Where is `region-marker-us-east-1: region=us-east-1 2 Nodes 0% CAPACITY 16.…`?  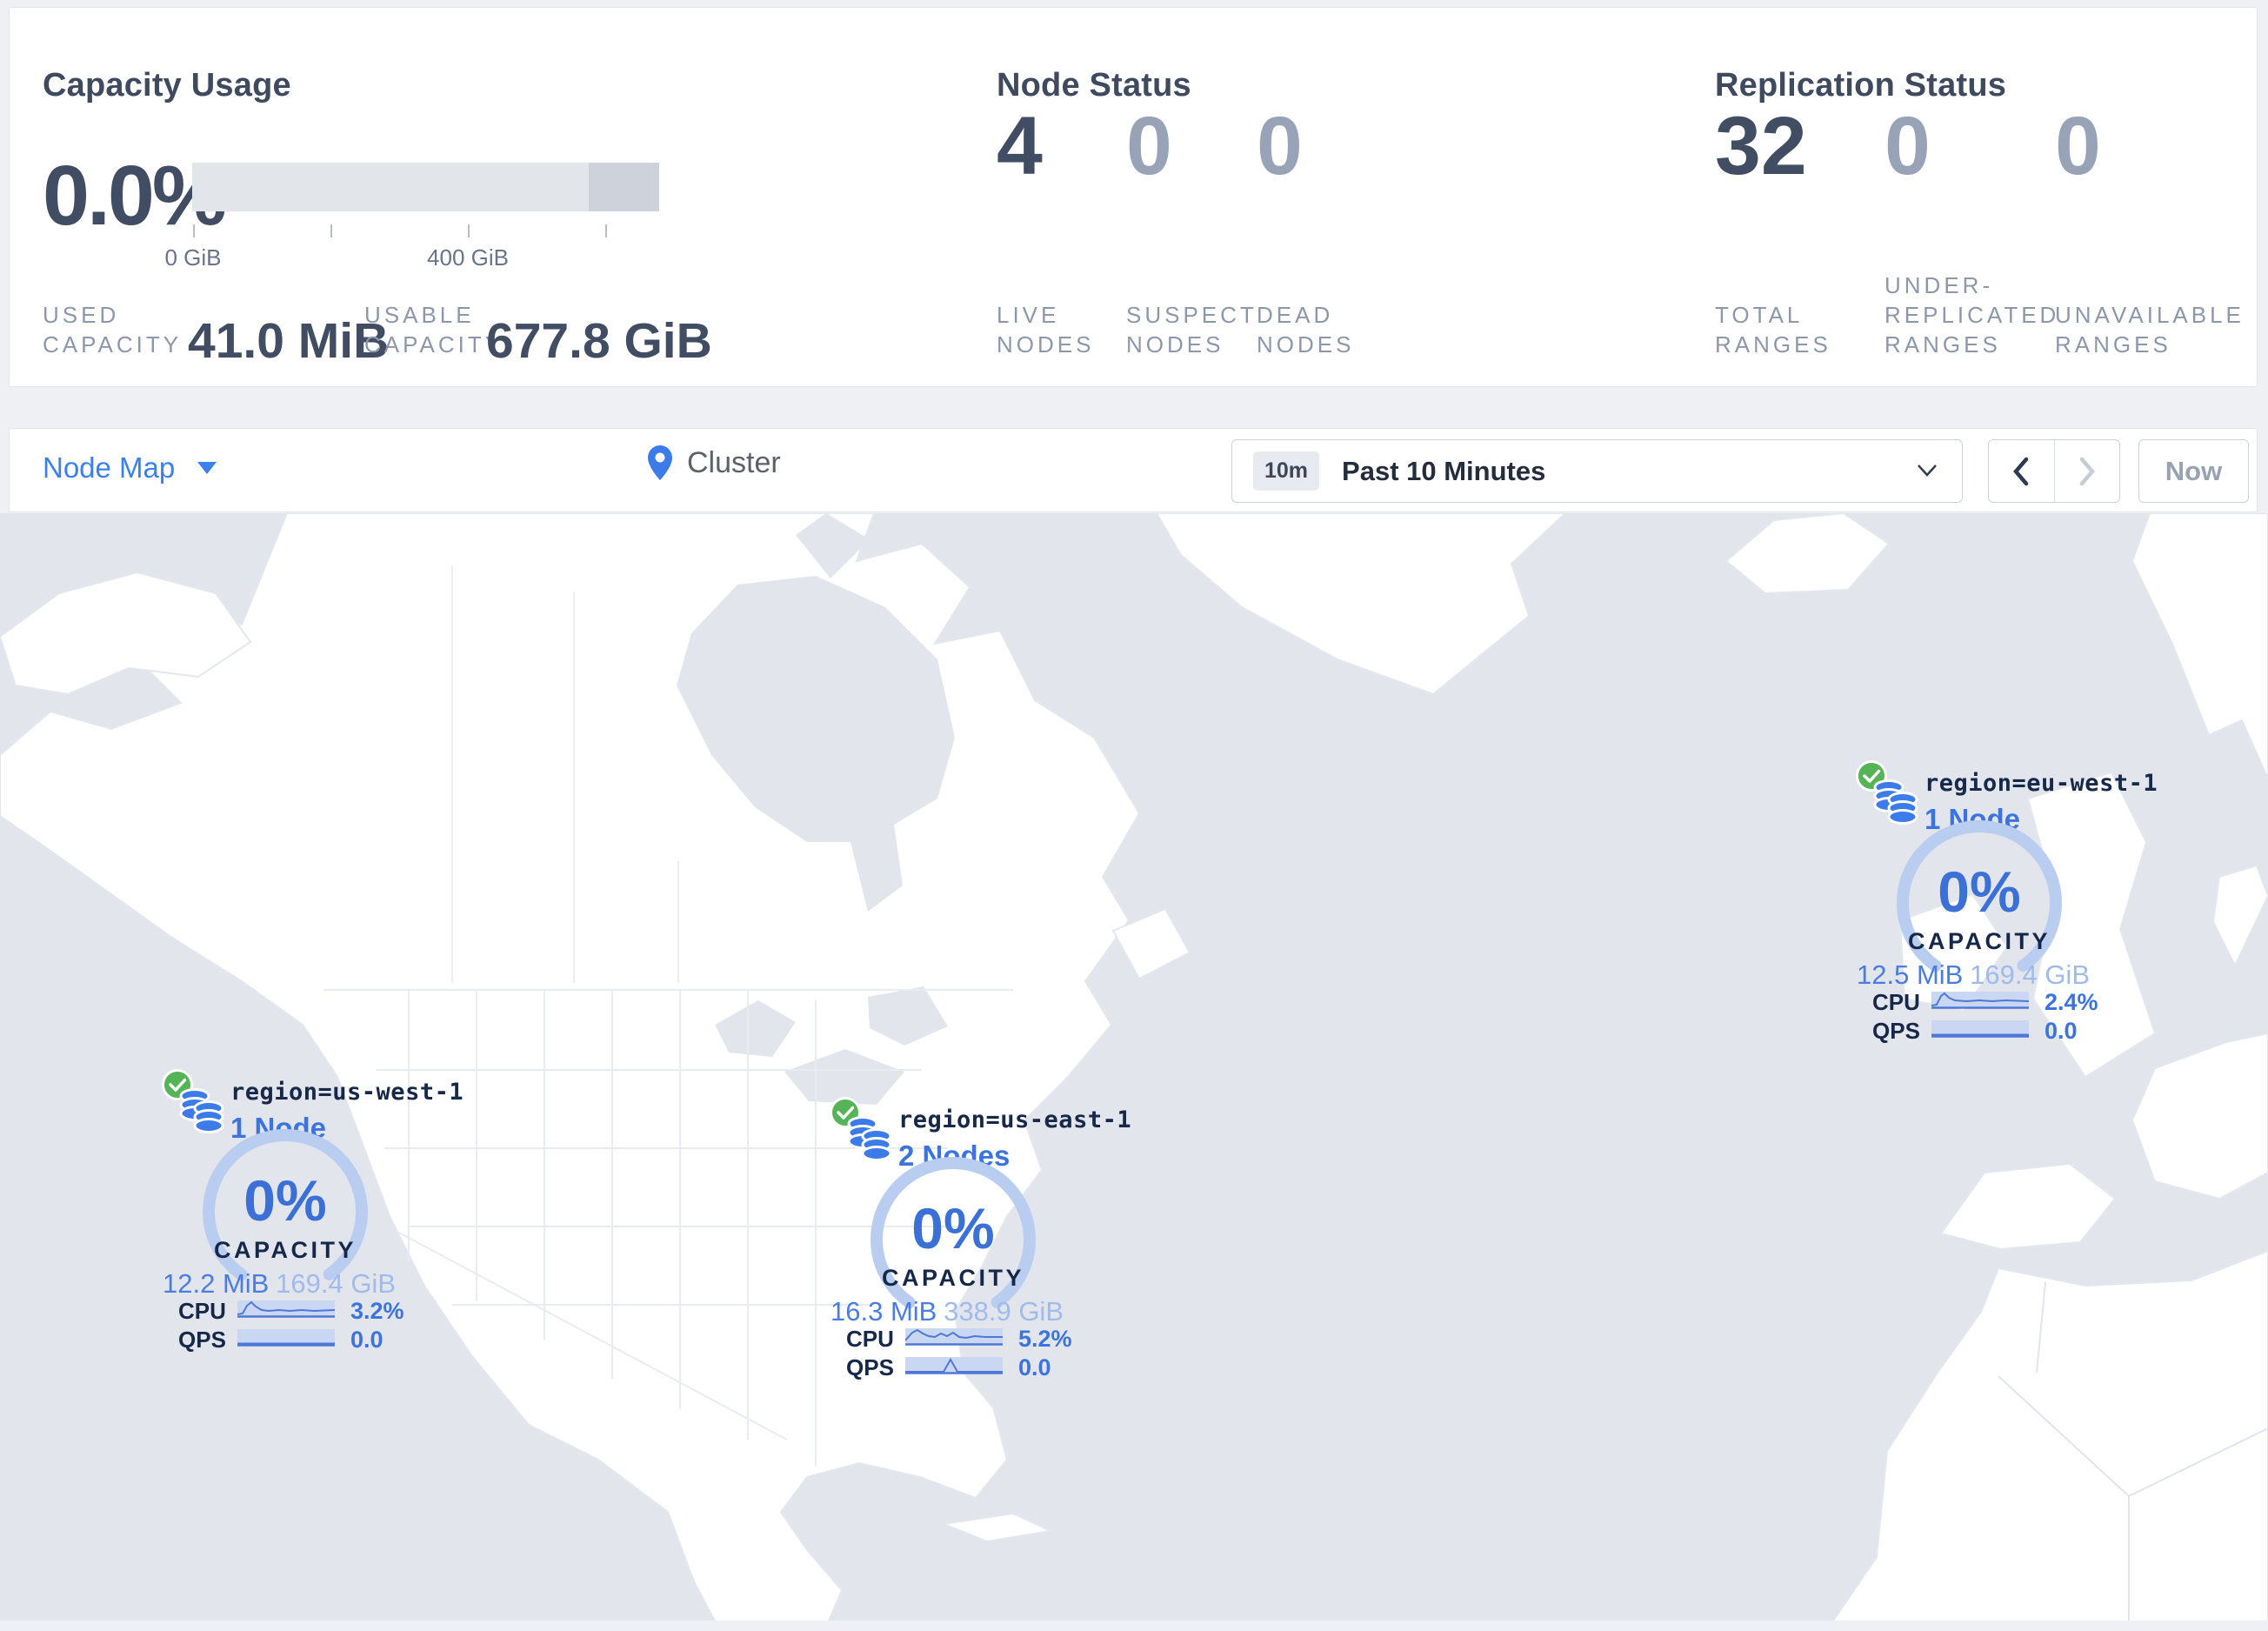 region-marker-us-east-1: region=us-east-1 2 Nodes 0% CAPACITY 16.… is located at coordinates (971, 1241).